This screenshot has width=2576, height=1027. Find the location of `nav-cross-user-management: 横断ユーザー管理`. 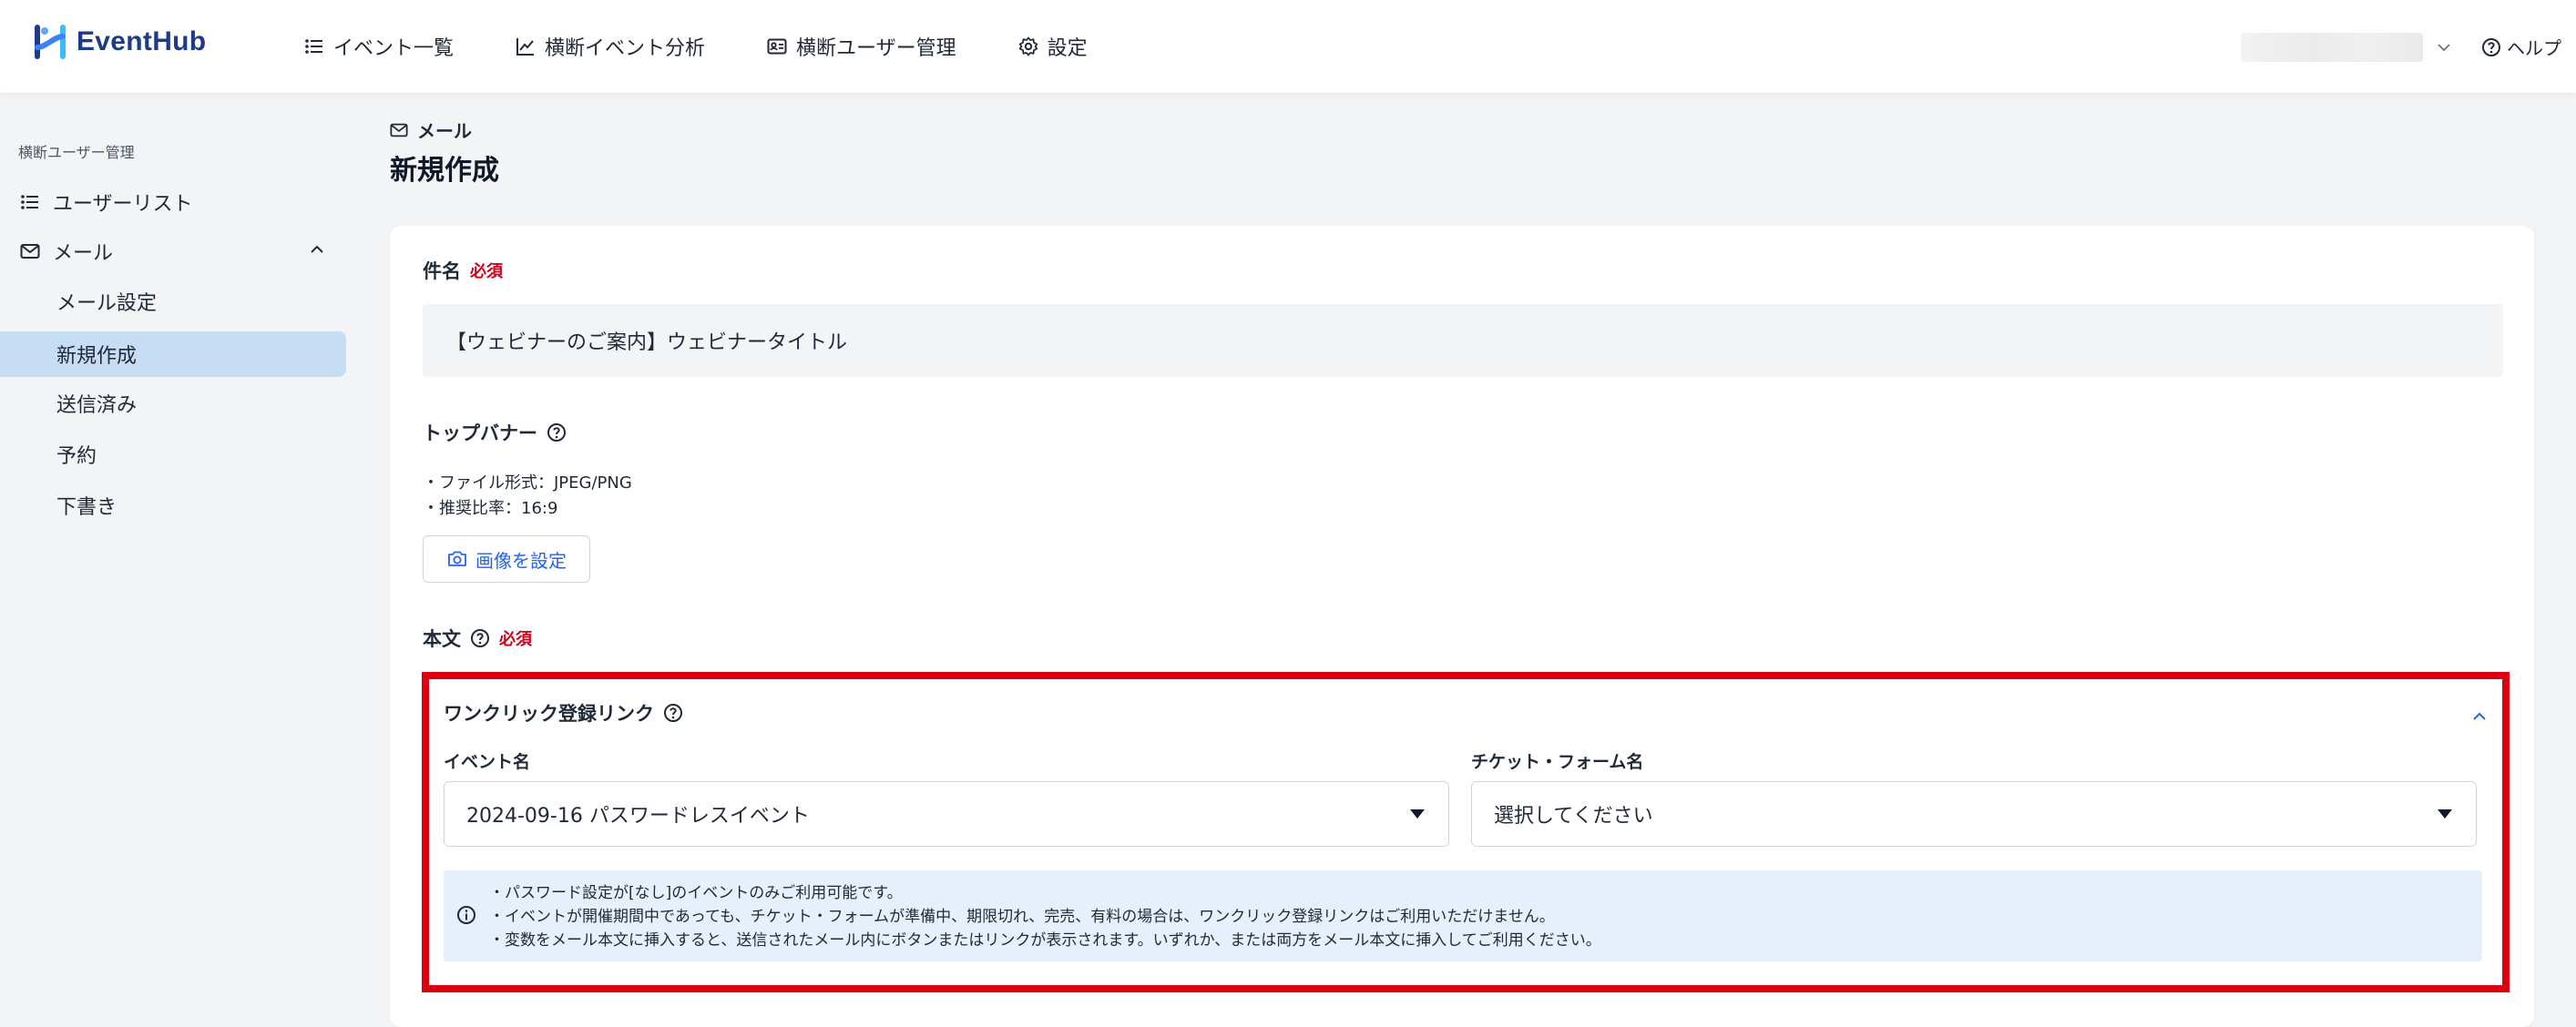

nav-cross-user-management: 横断ユーザー管理 is located at coordinates (861, 46).